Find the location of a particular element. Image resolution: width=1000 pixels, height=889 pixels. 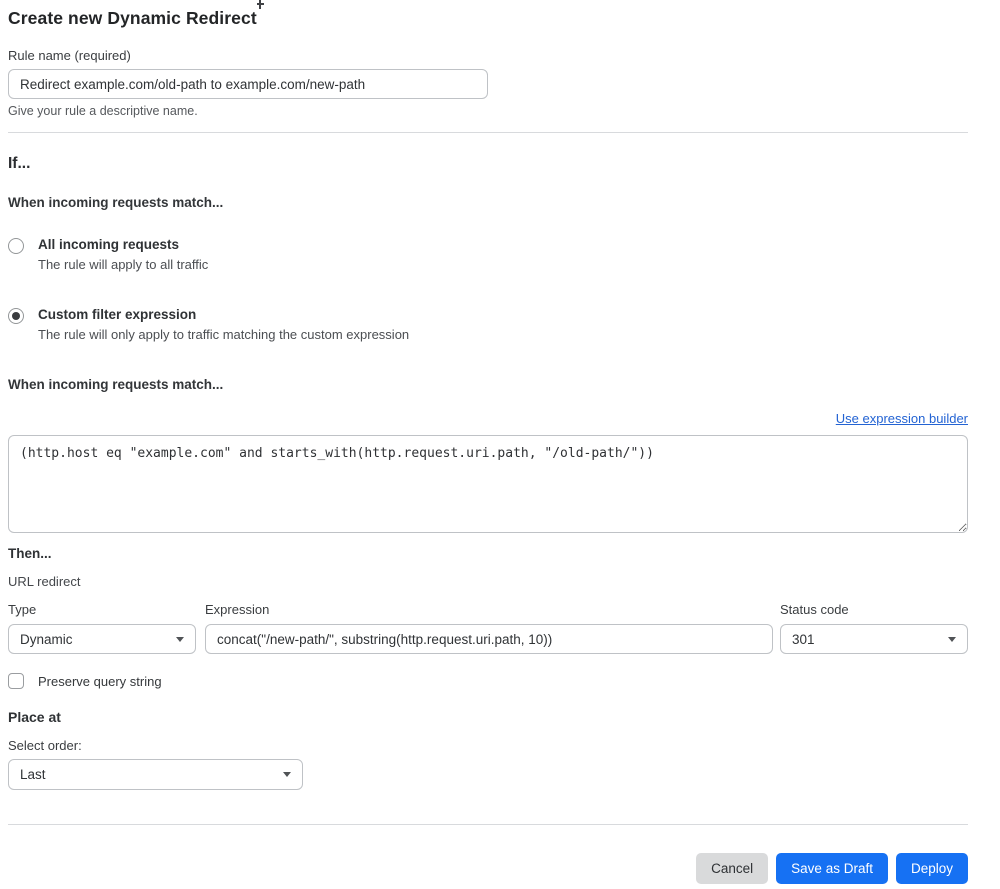

expression-label: Expression is located at coordinates (237, 609).